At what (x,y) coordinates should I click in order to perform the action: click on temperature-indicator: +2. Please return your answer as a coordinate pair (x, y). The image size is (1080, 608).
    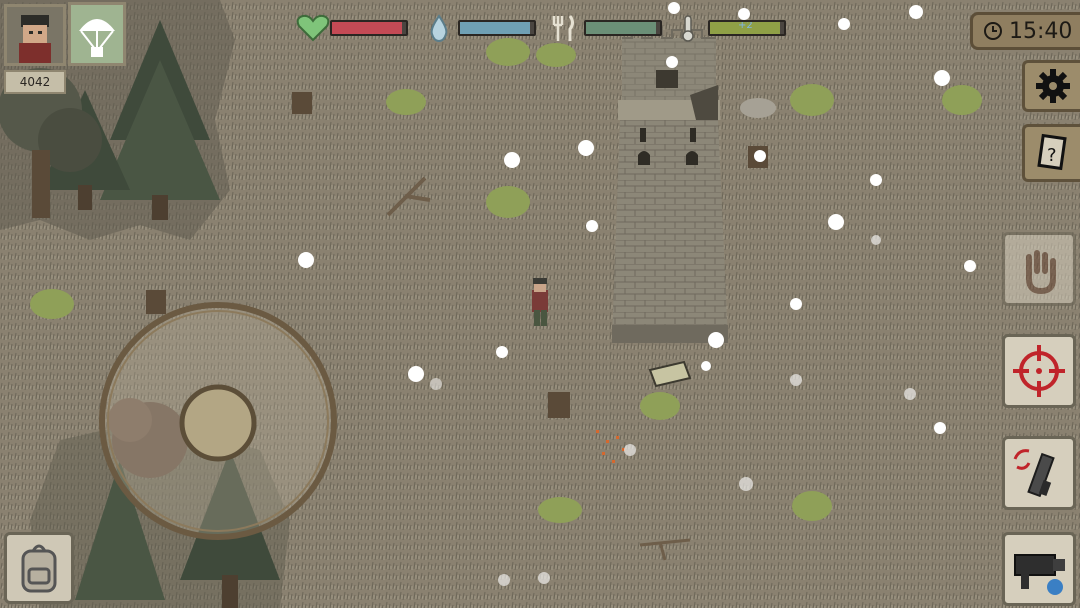
    Looking at the image, I should click on (745, 25).